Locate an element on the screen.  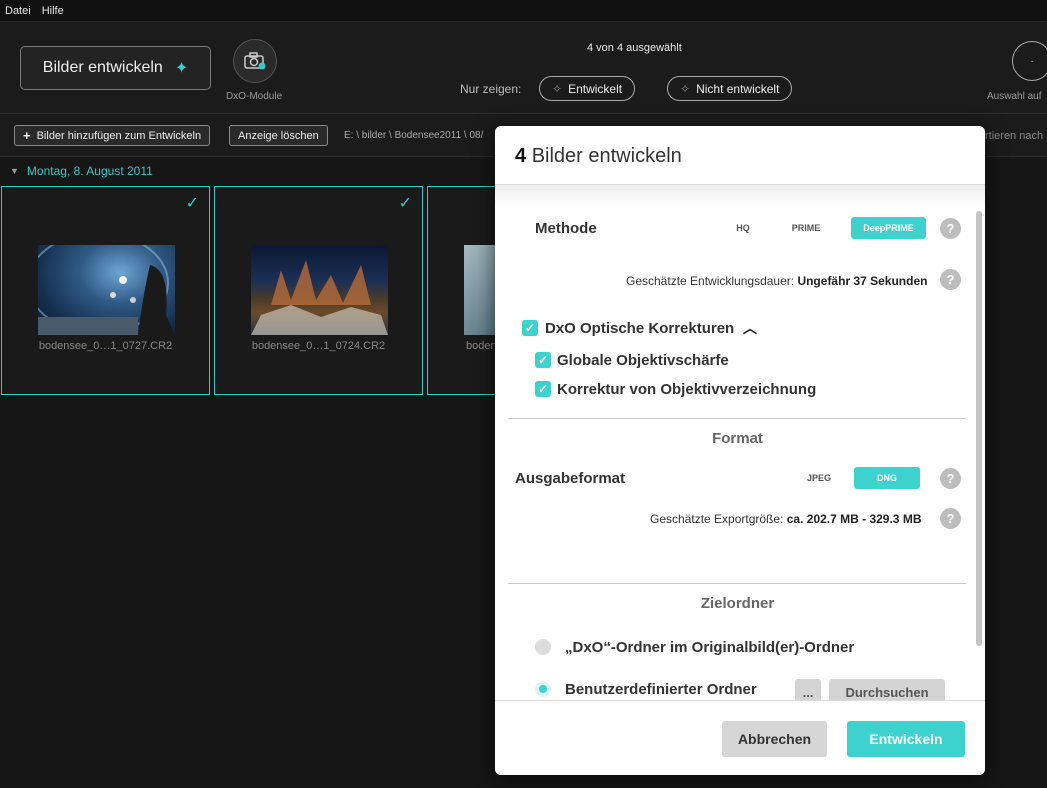
sharpness-label: Globale Objektivschärfe is located at coordinates (643, 360).